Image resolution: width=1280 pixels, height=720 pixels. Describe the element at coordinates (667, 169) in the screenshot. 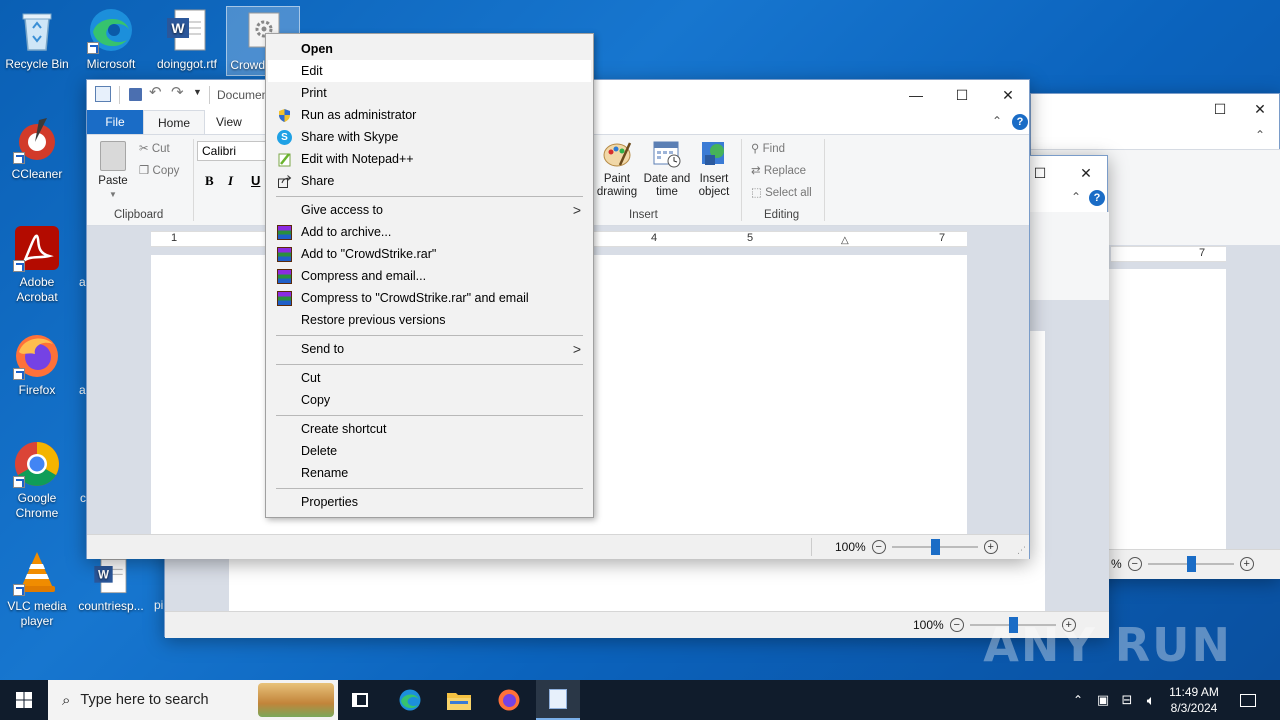

I see `date-time-button: Date and time` at that location.